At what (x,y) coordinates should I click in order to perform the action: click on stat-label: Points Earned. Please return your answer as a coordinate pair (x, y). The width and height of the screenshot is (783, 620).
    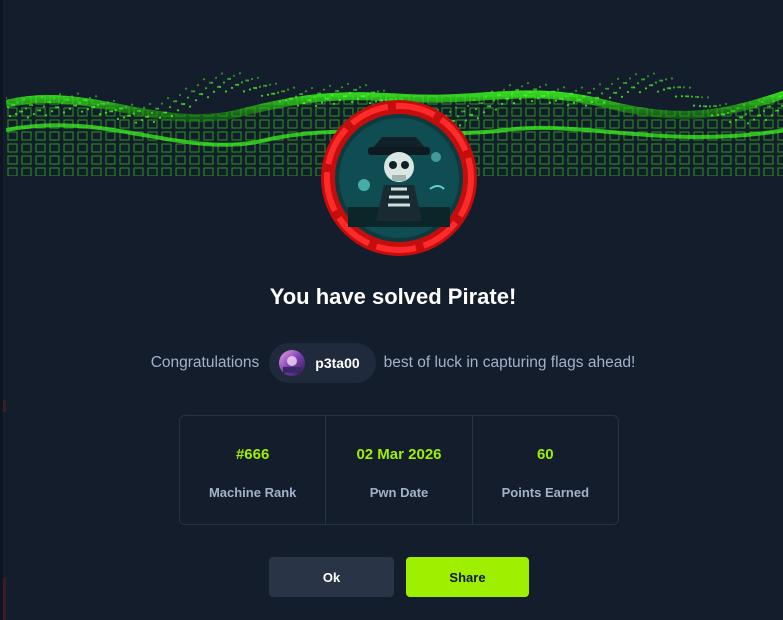
    Looking at the image, I should click on (545, 492).